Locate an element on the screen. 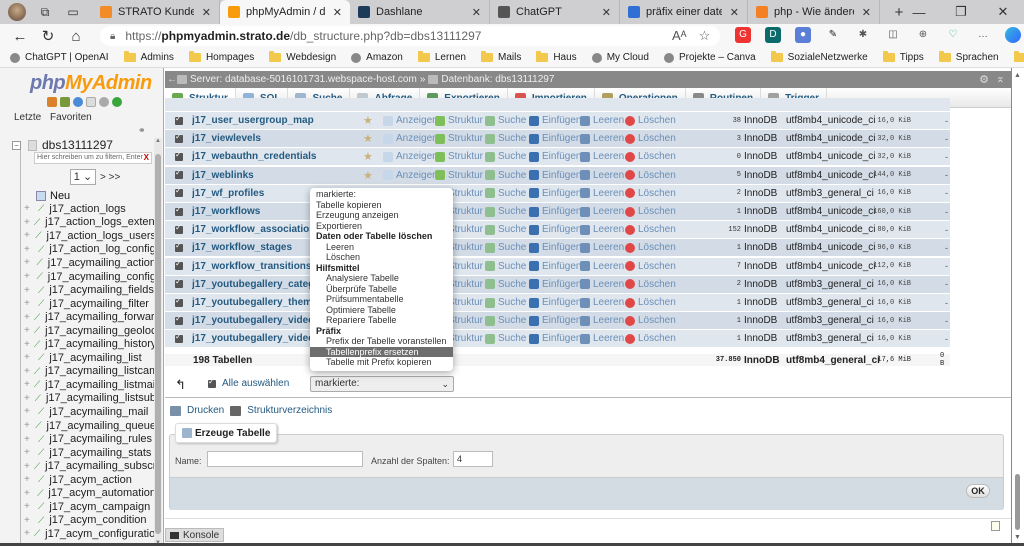 Image resolution: width=1024 pixels, height=546 pixels. main-scrollbar: ▲ ▼ is located at coordinates (1017, 307).